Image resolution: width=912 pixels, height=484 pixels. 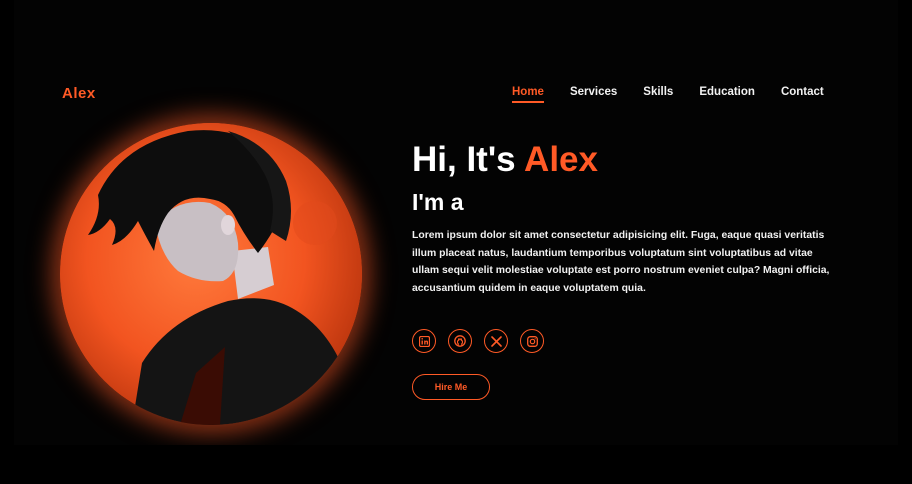 I want to click on hire-me-button: Hire Me, so click(x=451, y=387).